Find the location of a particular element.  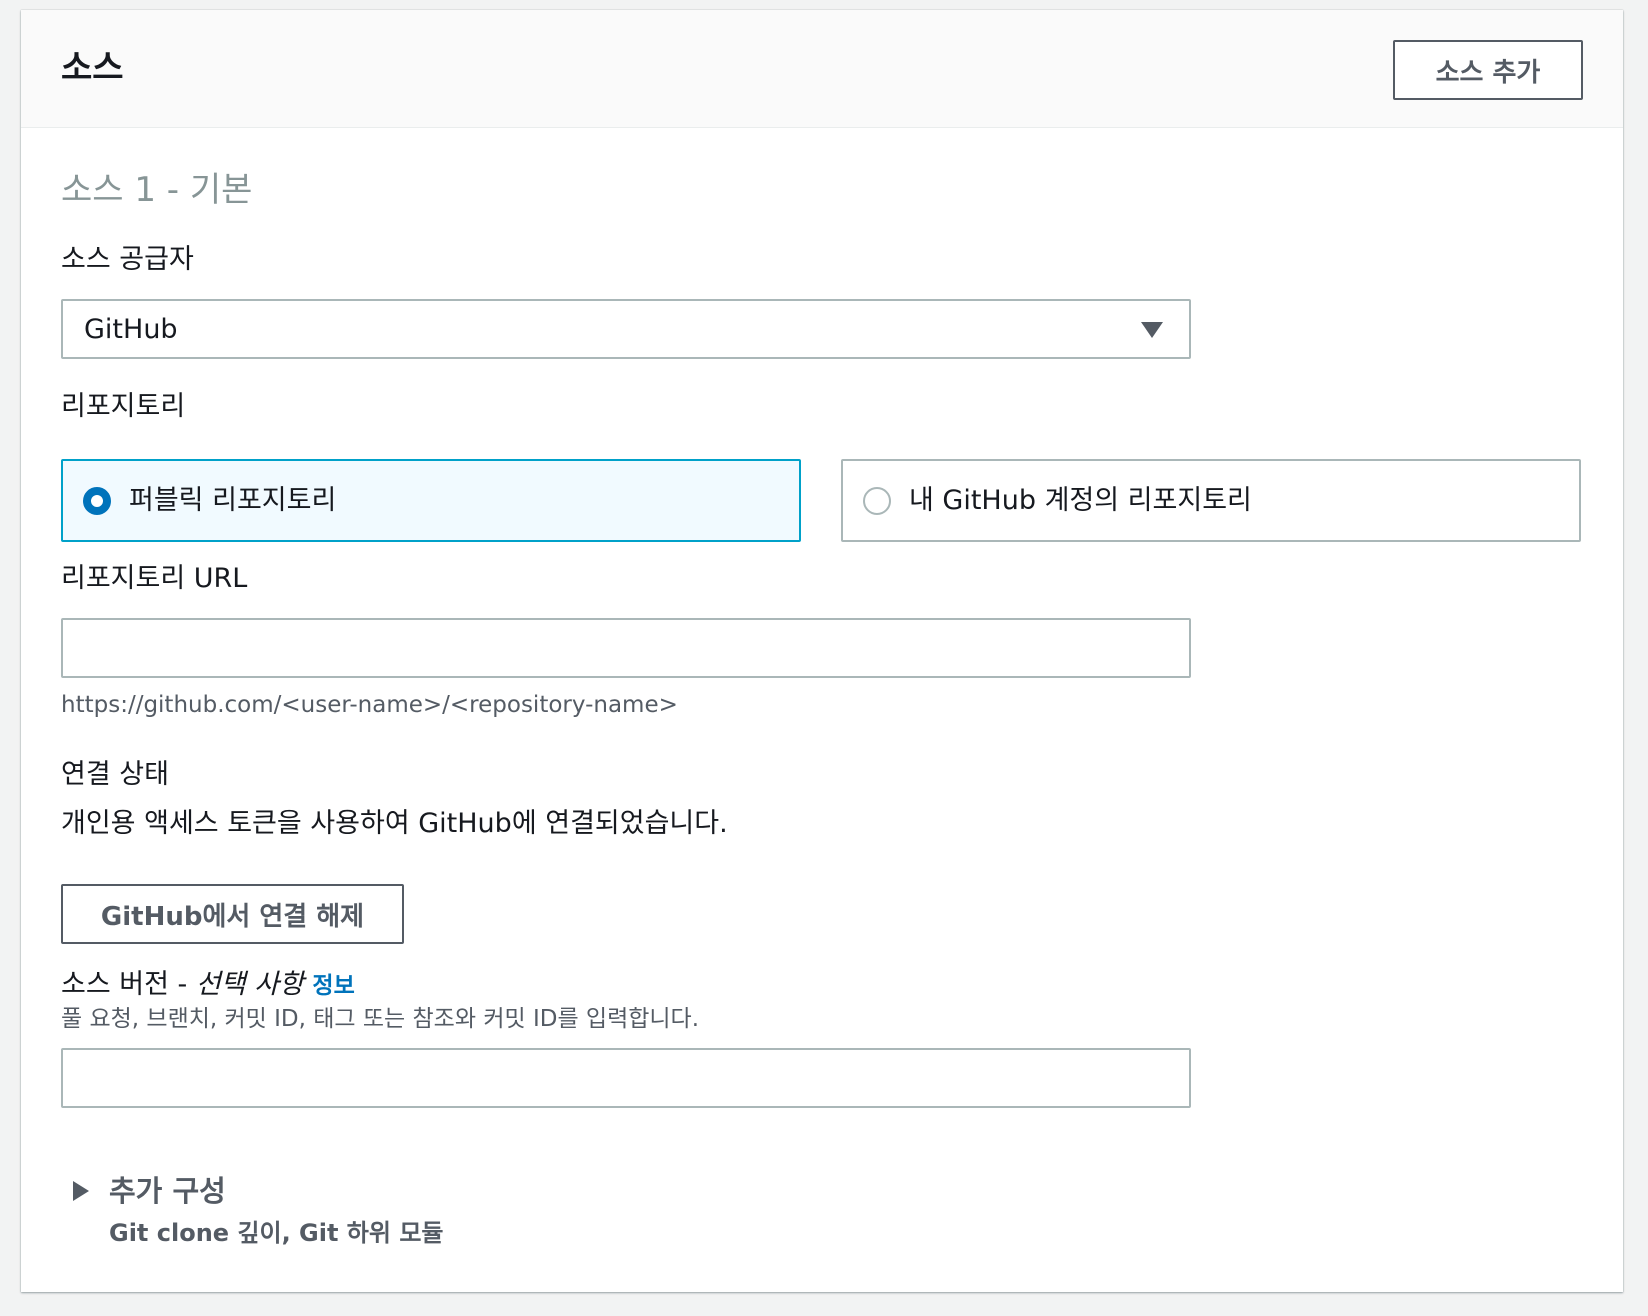

radio-button-unselected is located at coordinates (877, 501).